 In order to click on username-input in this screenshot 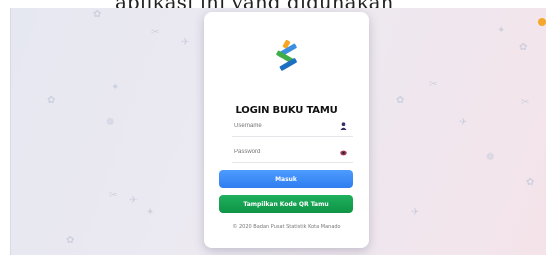, I will do `click(294, 126)`.